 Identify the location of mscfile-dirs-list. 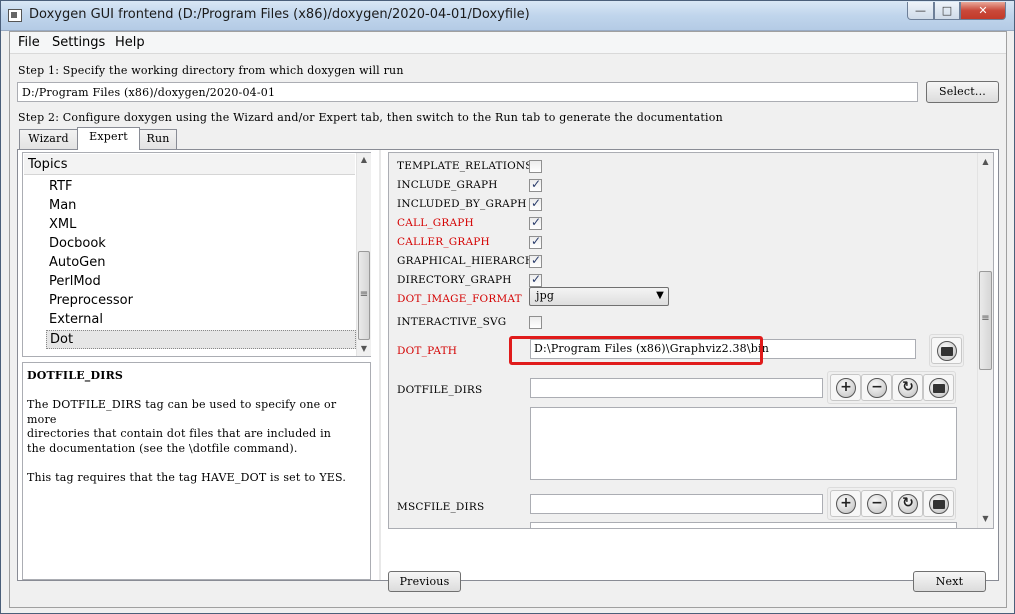
(743, 525).